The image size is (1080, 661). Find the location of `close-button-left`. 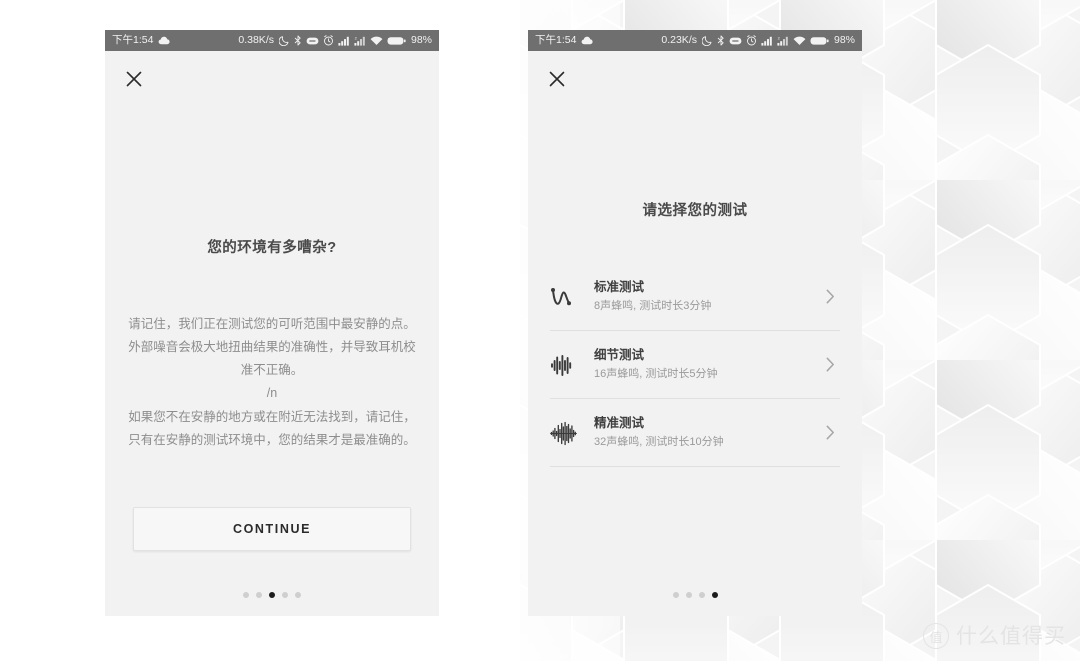

close-button-left is located at coordinates (134, 81).